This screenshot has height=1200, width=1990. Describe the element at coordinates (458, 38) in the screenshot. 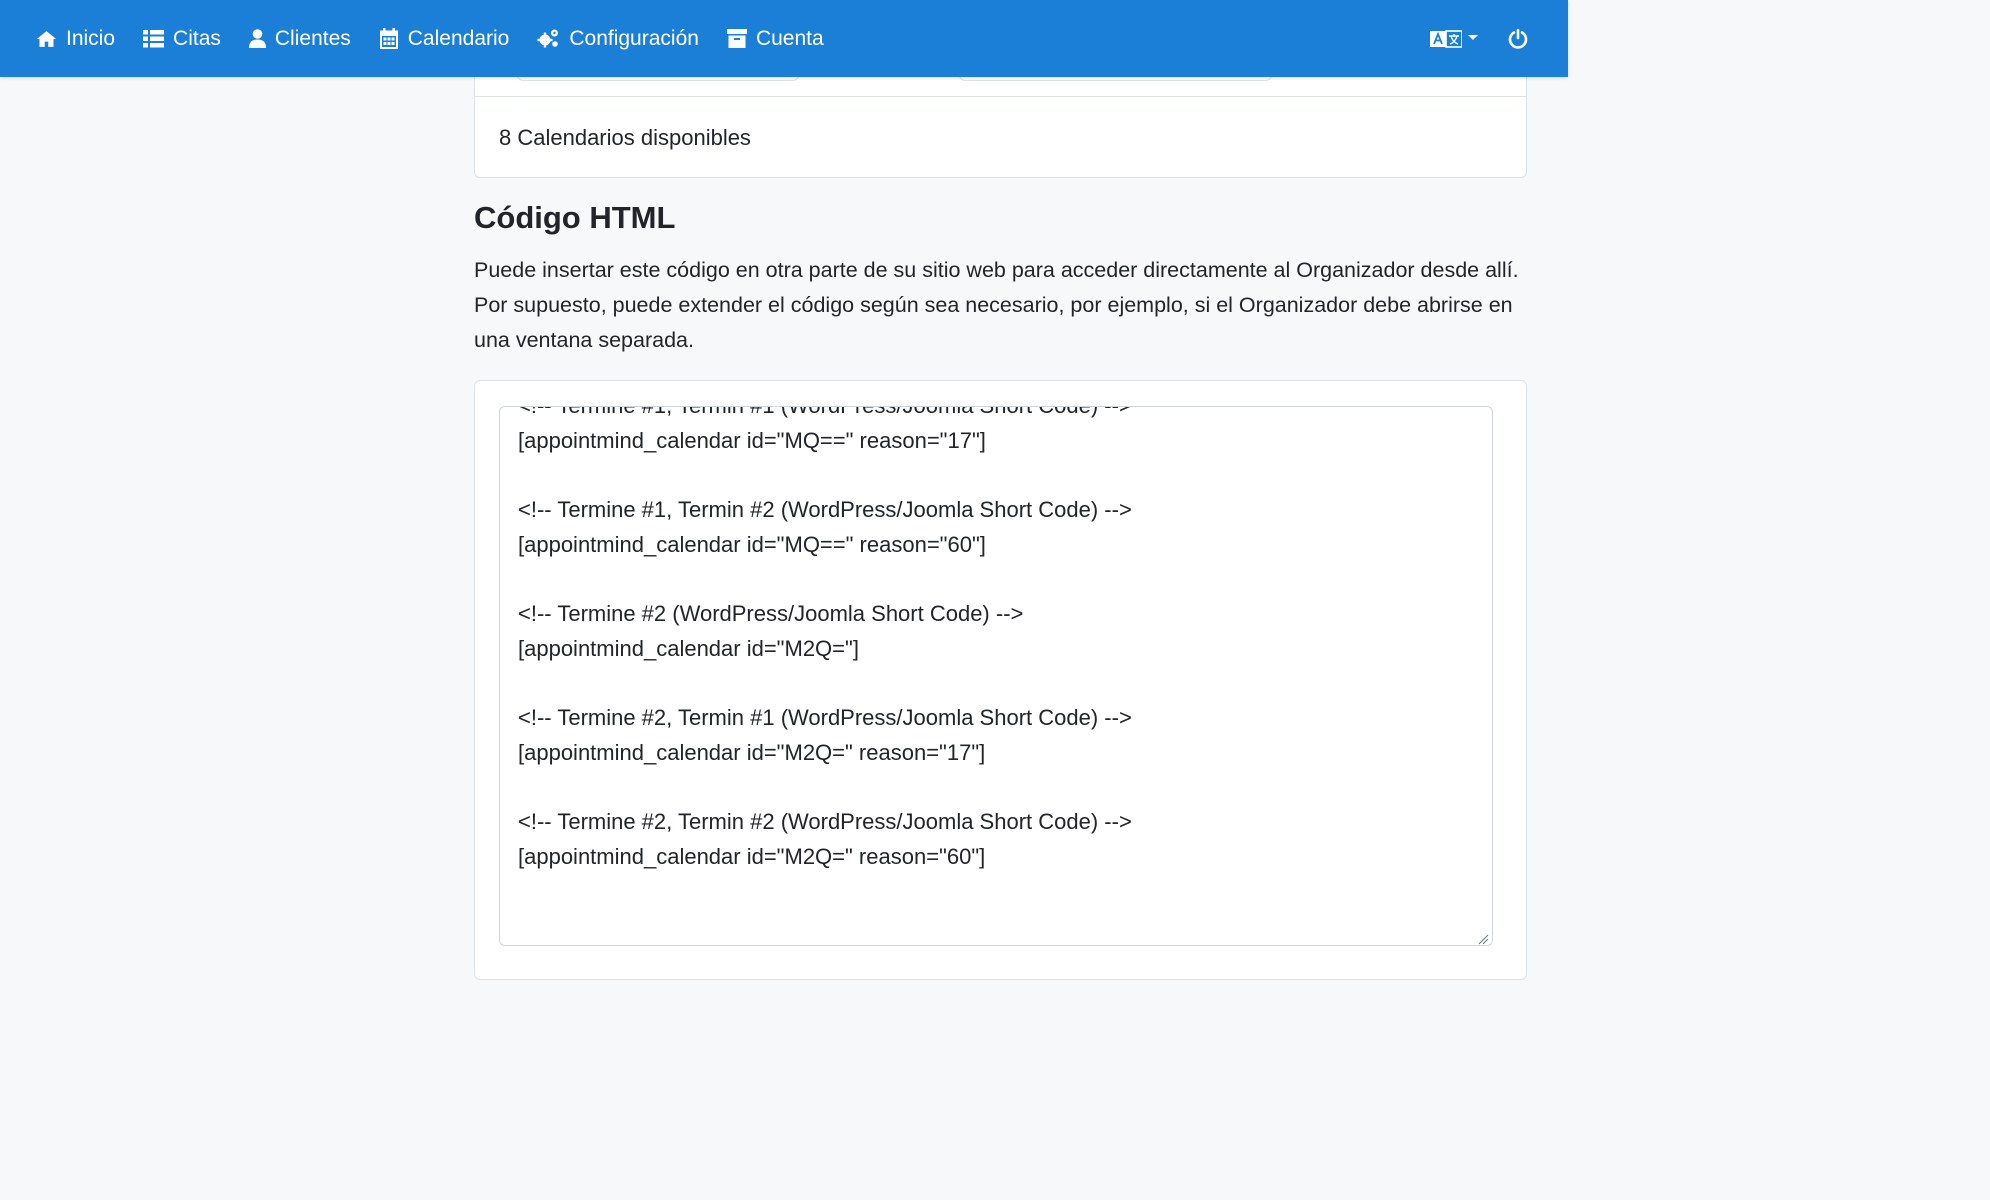

I see `nav-label: Calendario` at that location.